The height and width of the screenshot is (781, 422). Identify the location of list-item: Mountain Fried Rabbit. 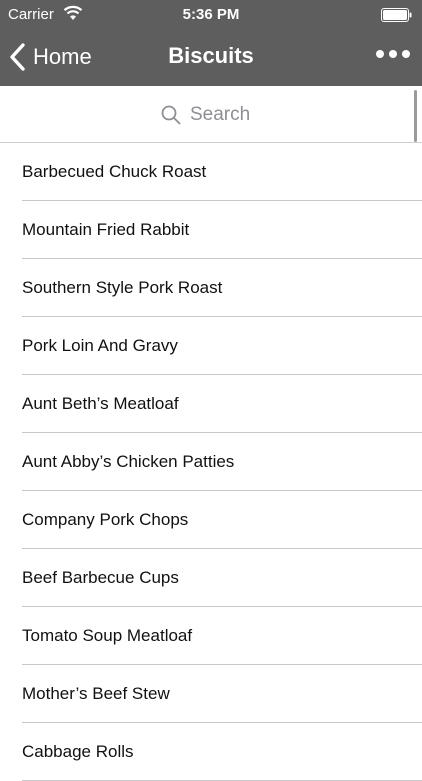
(211, 230).